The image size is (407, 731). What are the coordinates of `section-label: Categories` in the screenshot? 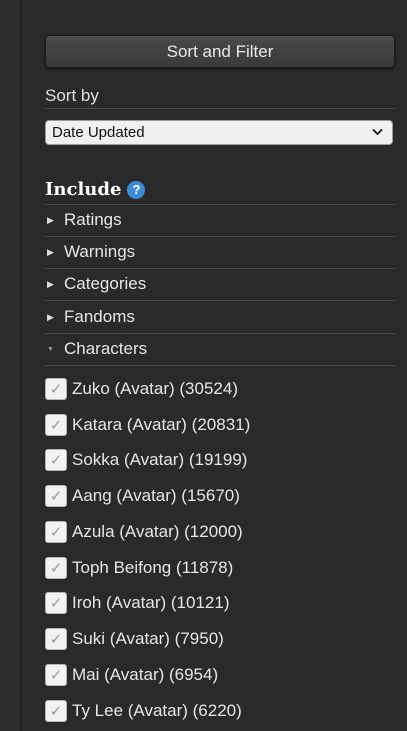 It's located at (105, 283).